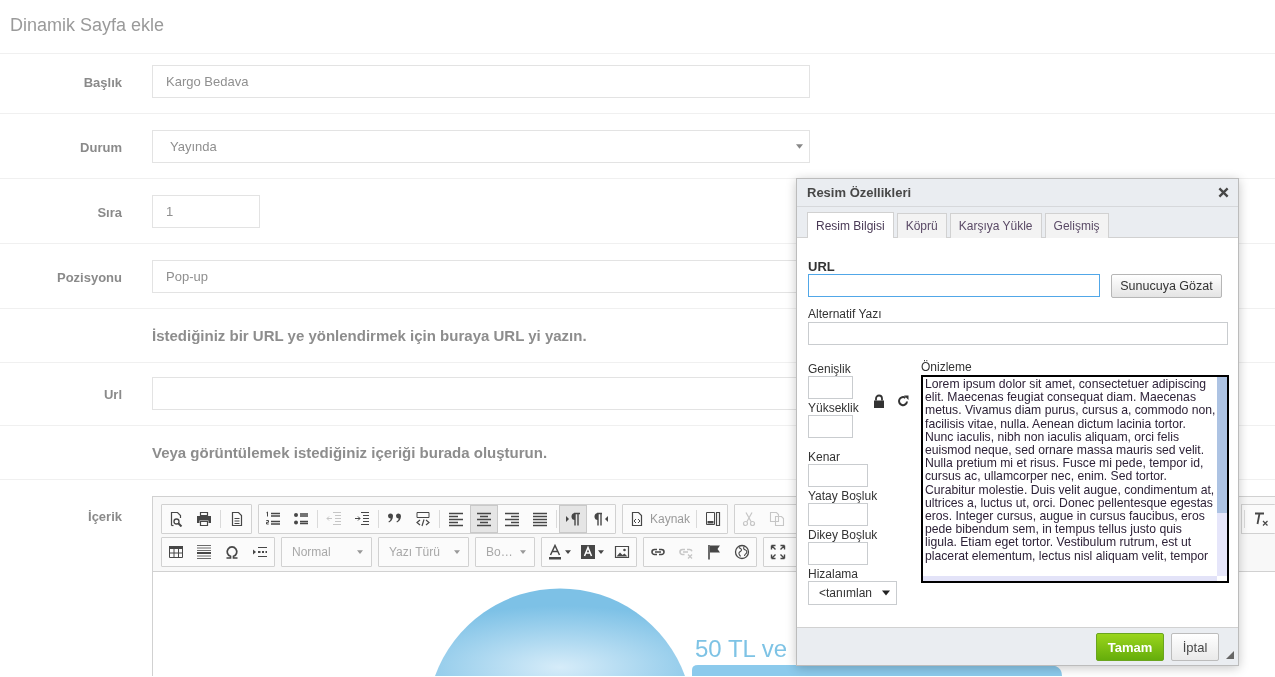 This screenshot has width=1275, height=677. What do you see at coordinates (1195, 647) in the screenshot?
I see `cancel-button: İptal` at bounding box center [1195, 647].